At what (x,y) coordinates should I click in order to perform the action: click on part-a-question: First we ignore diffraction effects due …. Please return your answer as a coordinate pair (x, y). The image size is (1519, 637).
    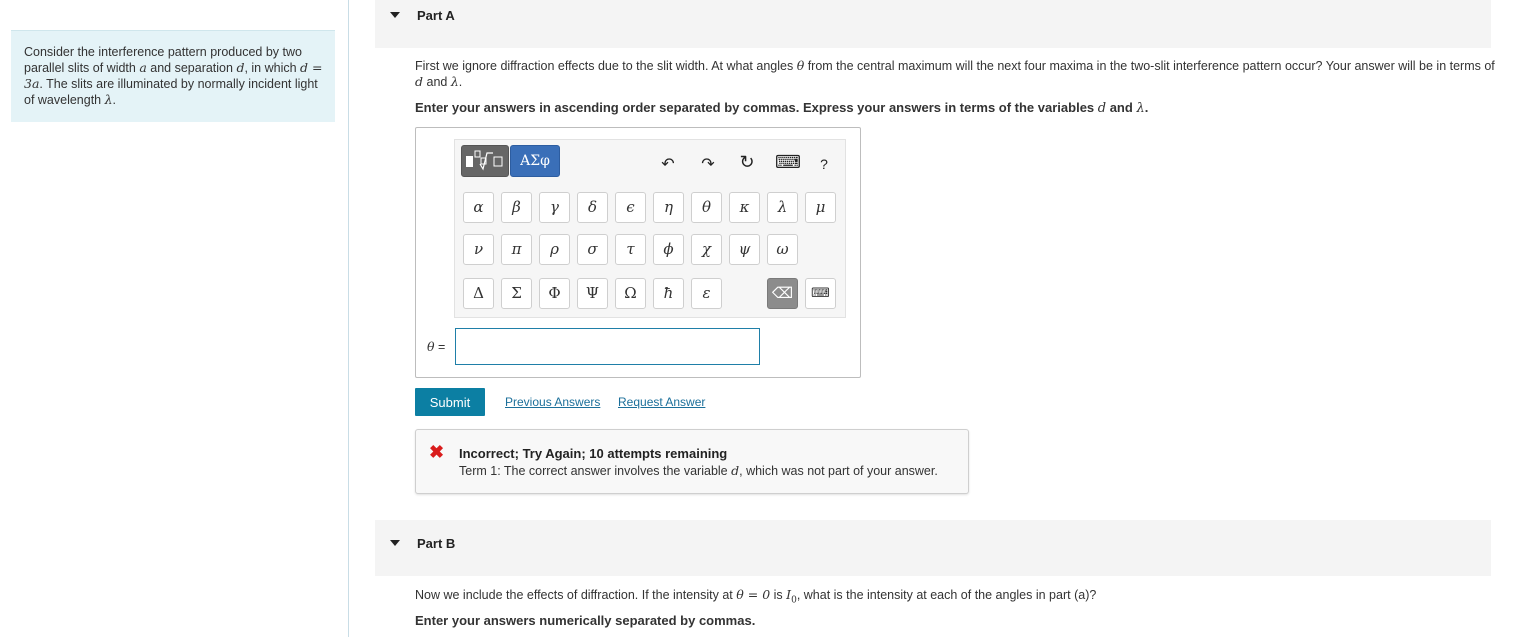
    Looking at the image, I should click on (955, 74).